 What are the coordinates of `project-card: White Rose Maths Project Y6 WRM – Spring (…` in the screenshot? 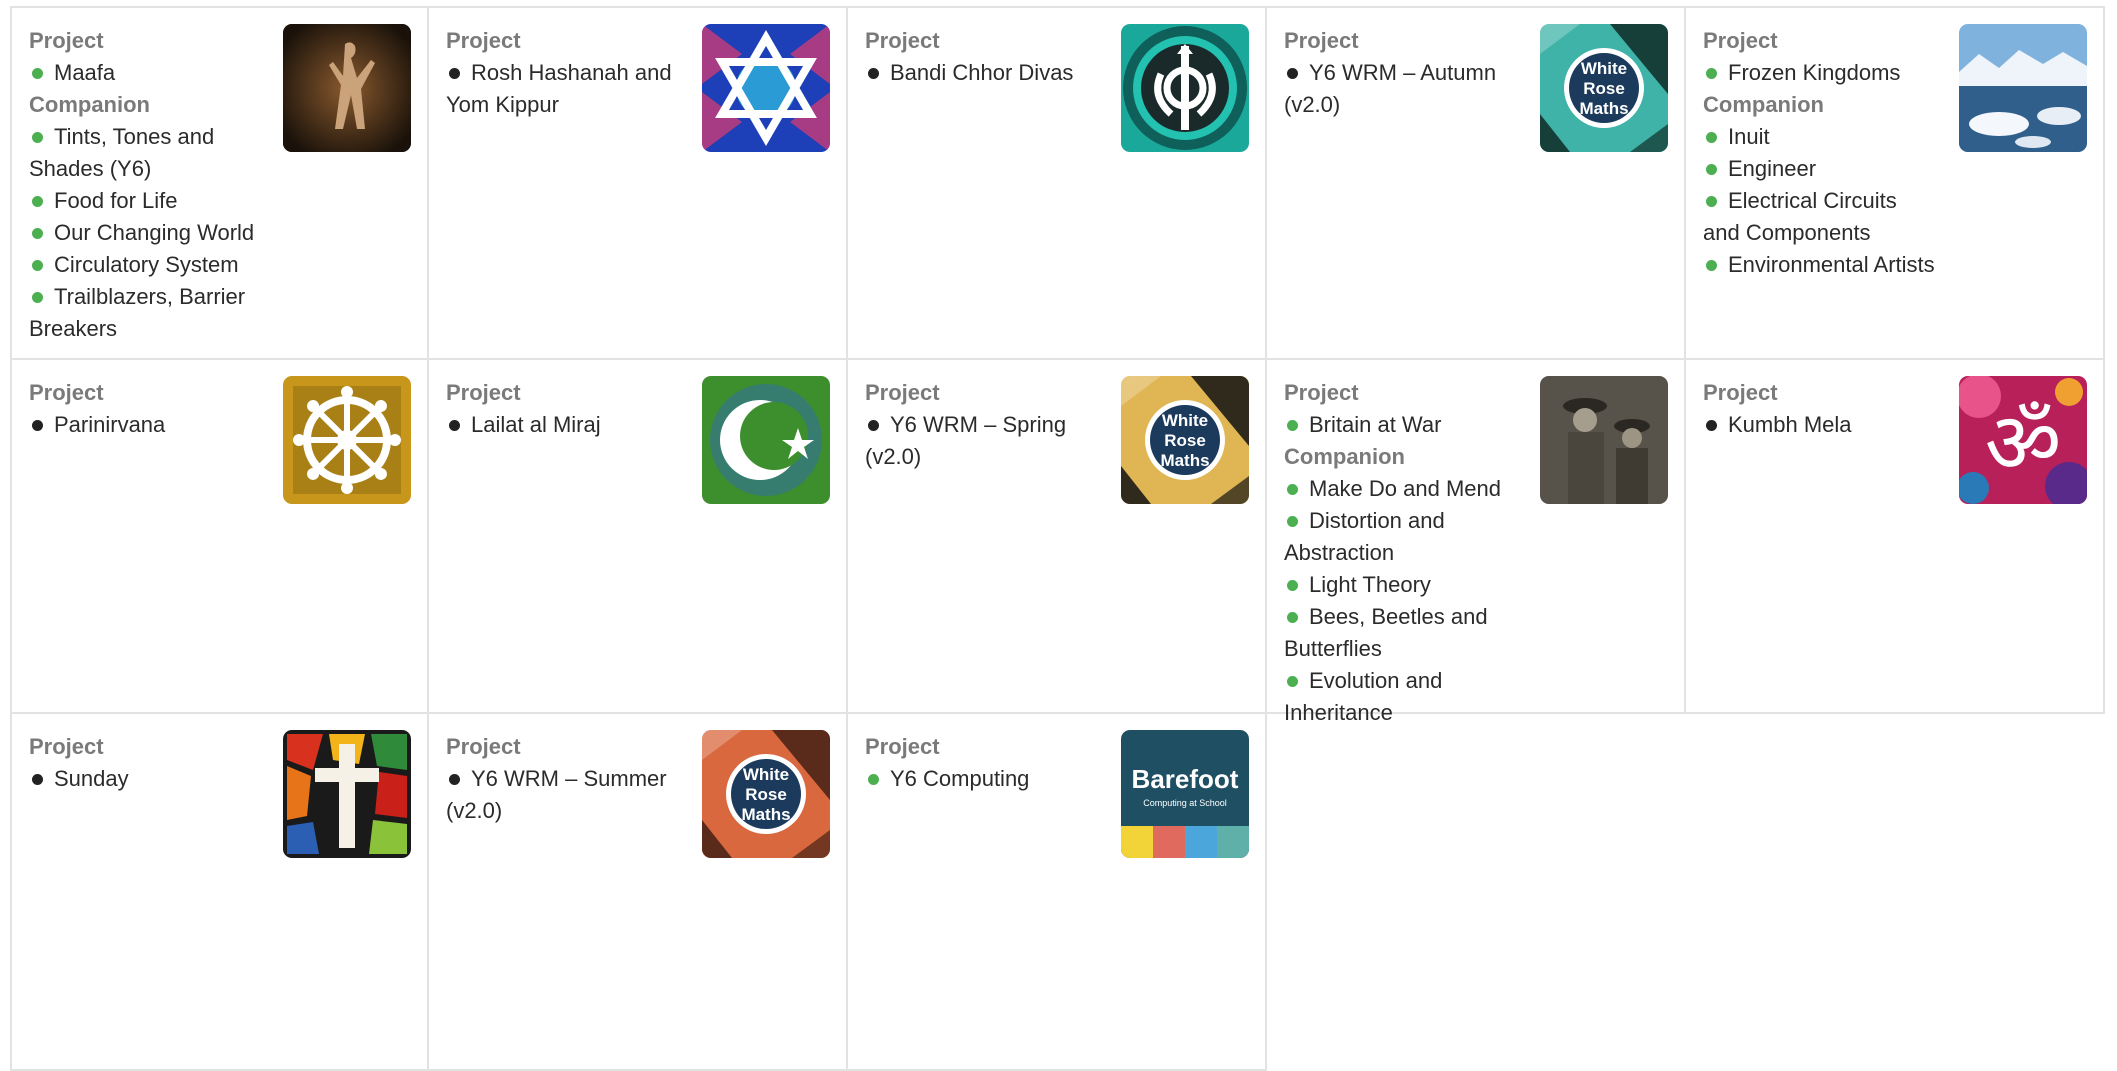 It's located at (1057, 537).